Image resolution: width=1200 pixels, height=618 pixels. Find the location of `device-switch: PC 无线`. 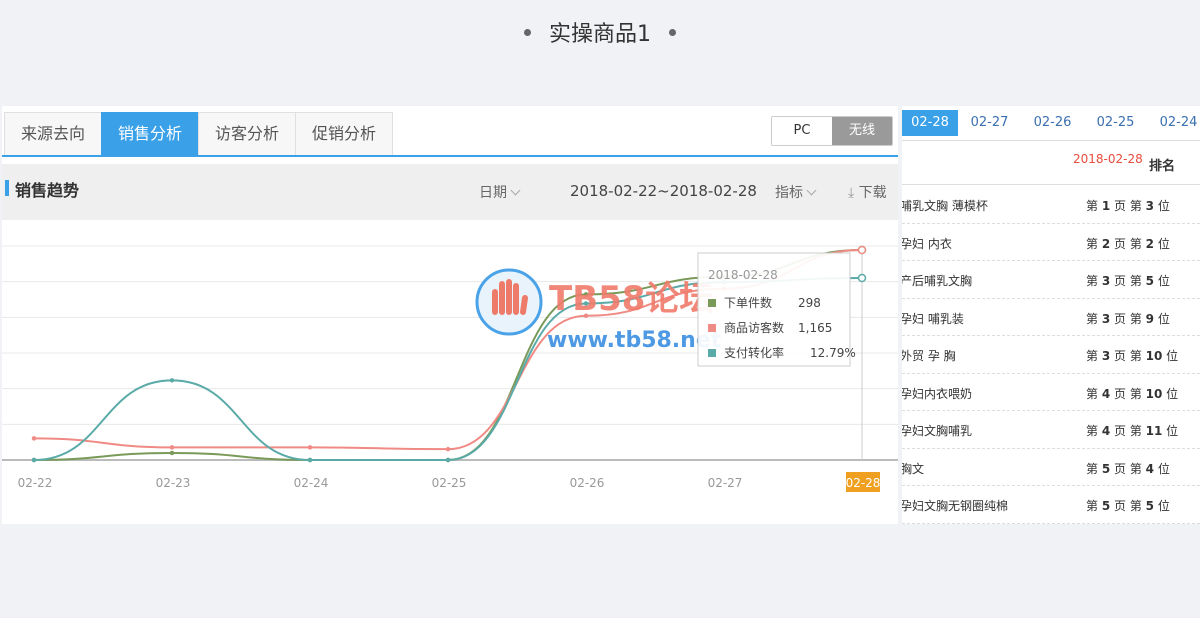

device-switch: PC 无线 is located at coordinates (832, 131).